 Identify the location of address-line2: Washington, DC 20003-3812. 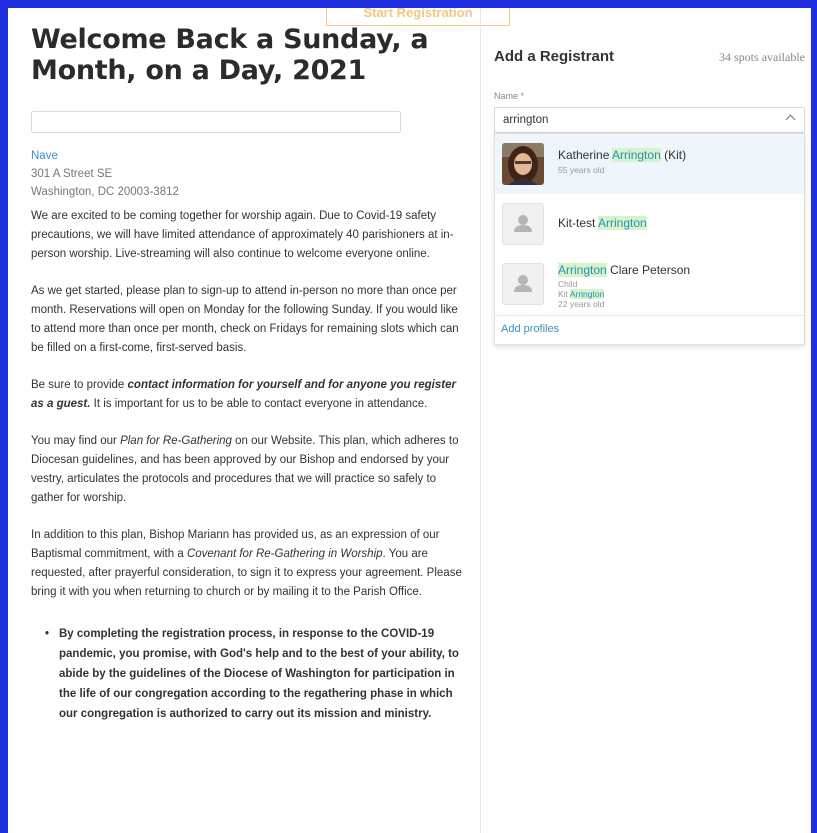
(105, 192).